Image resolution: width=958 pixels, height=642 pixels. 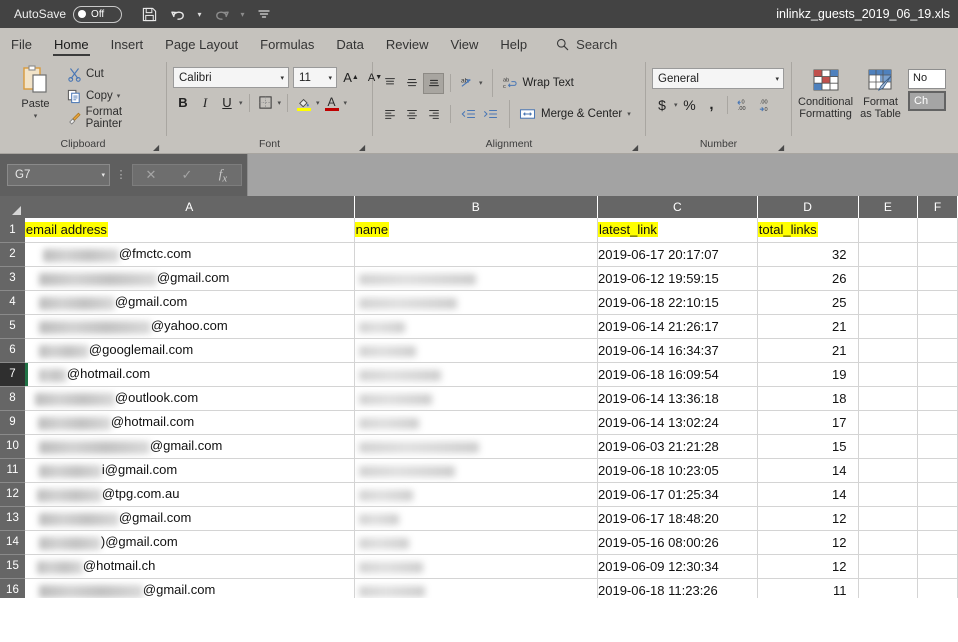 I want to click on cell-e5, so click(x=888, y=326).